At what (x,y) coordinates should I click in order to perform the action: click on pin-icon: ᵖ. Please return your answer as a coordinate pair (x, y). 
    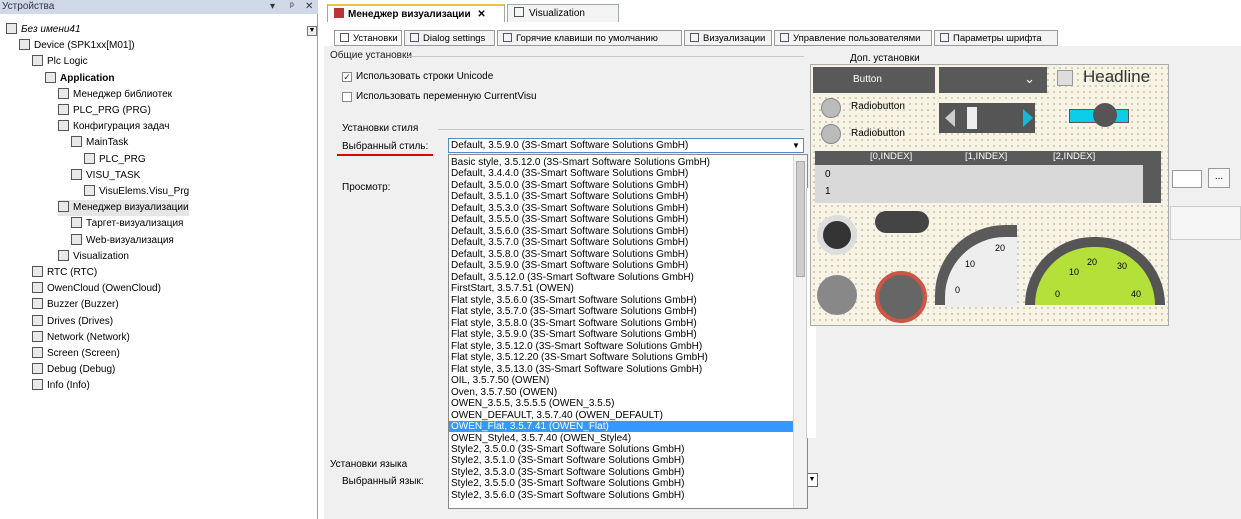
    Looking at the image, I should click on (292, 7).